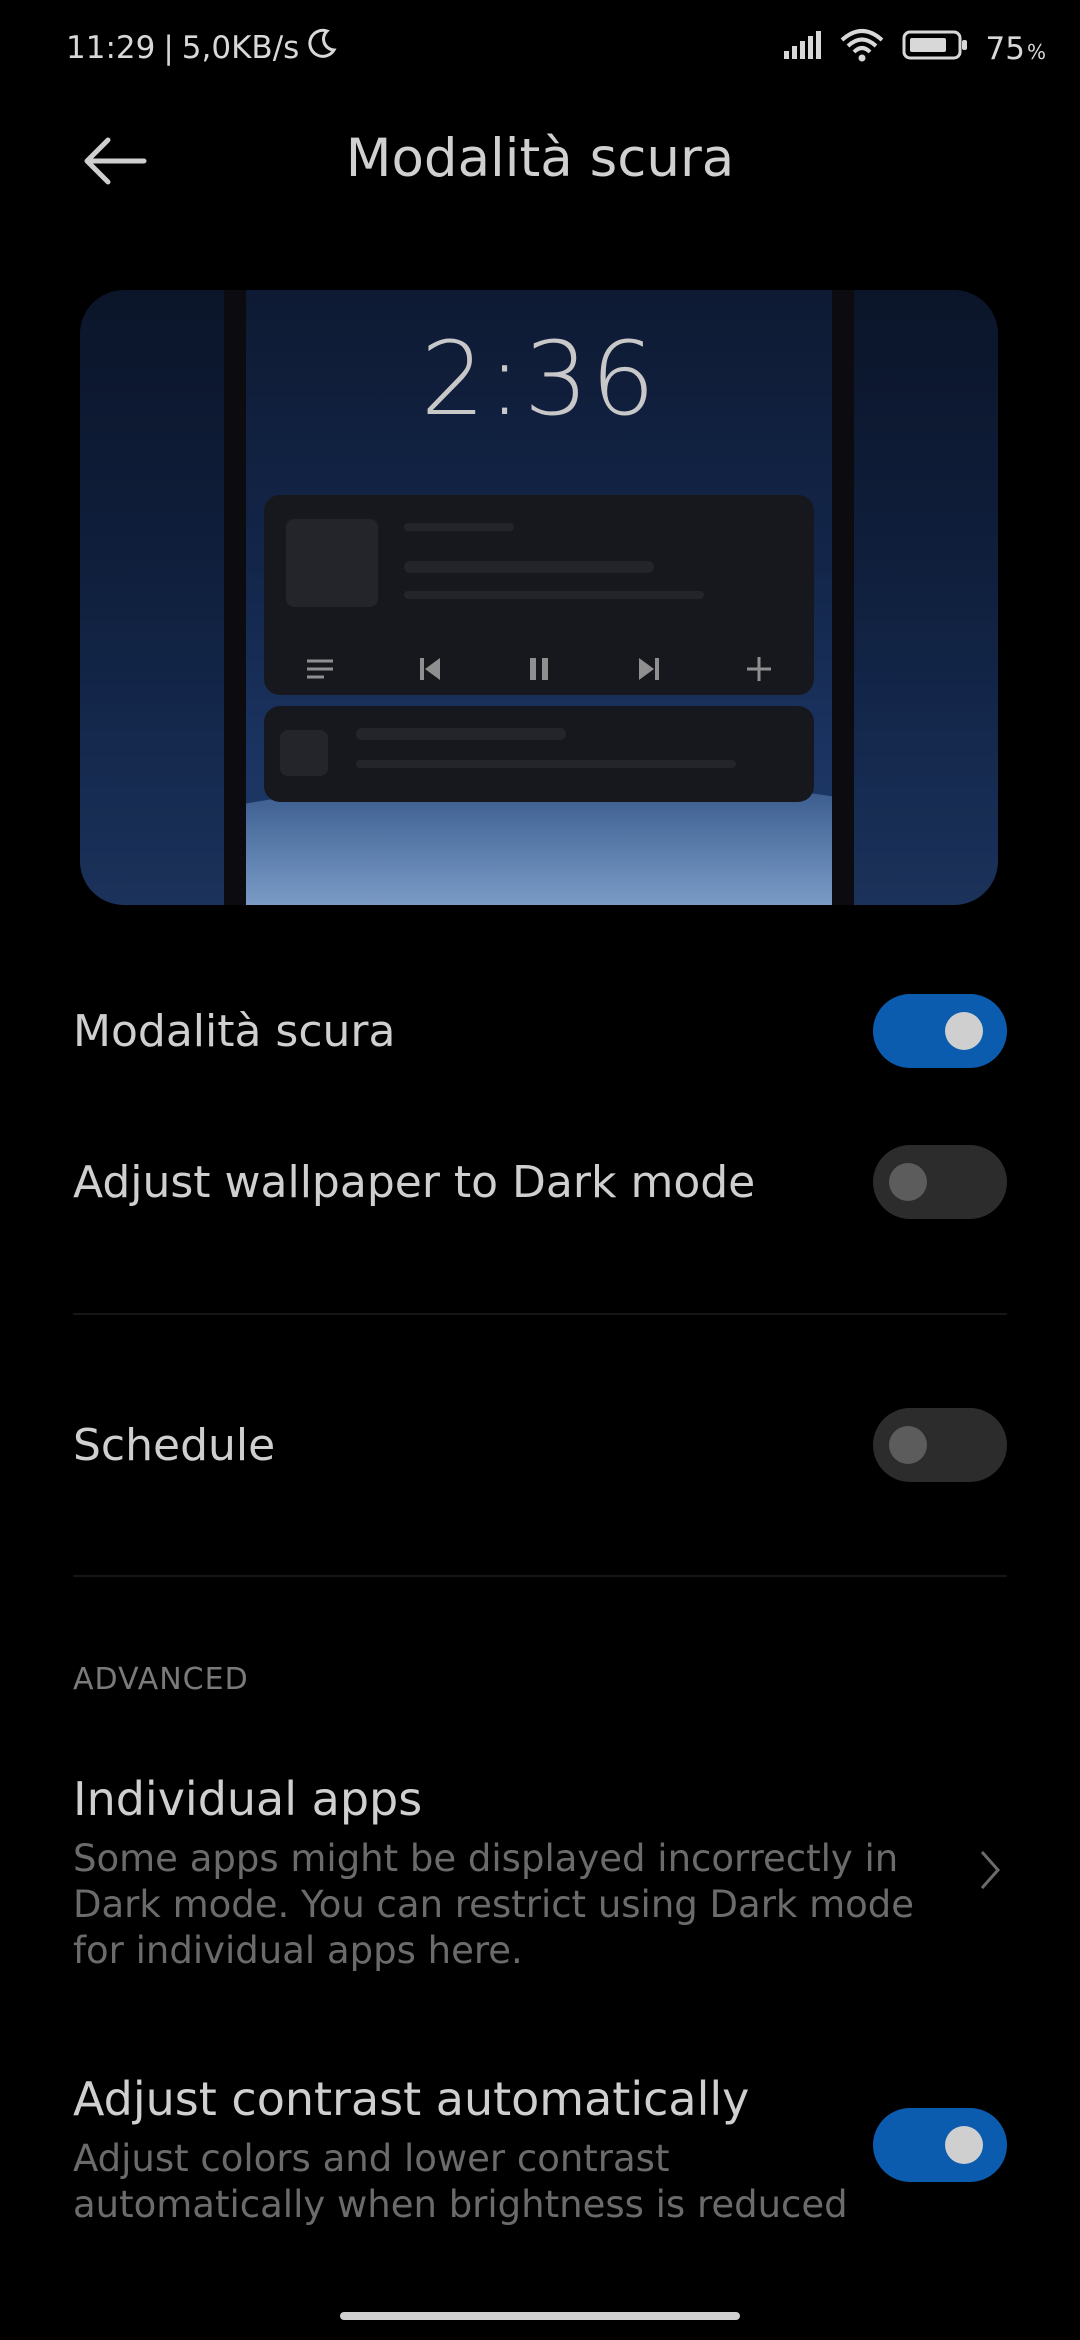 Image resolution: width=1080 pixels, height=2340 pixels. What do you see at coordinates (332, 563) in the screenshot?
I see `preview-album-art` at bounding box center [332, 563].